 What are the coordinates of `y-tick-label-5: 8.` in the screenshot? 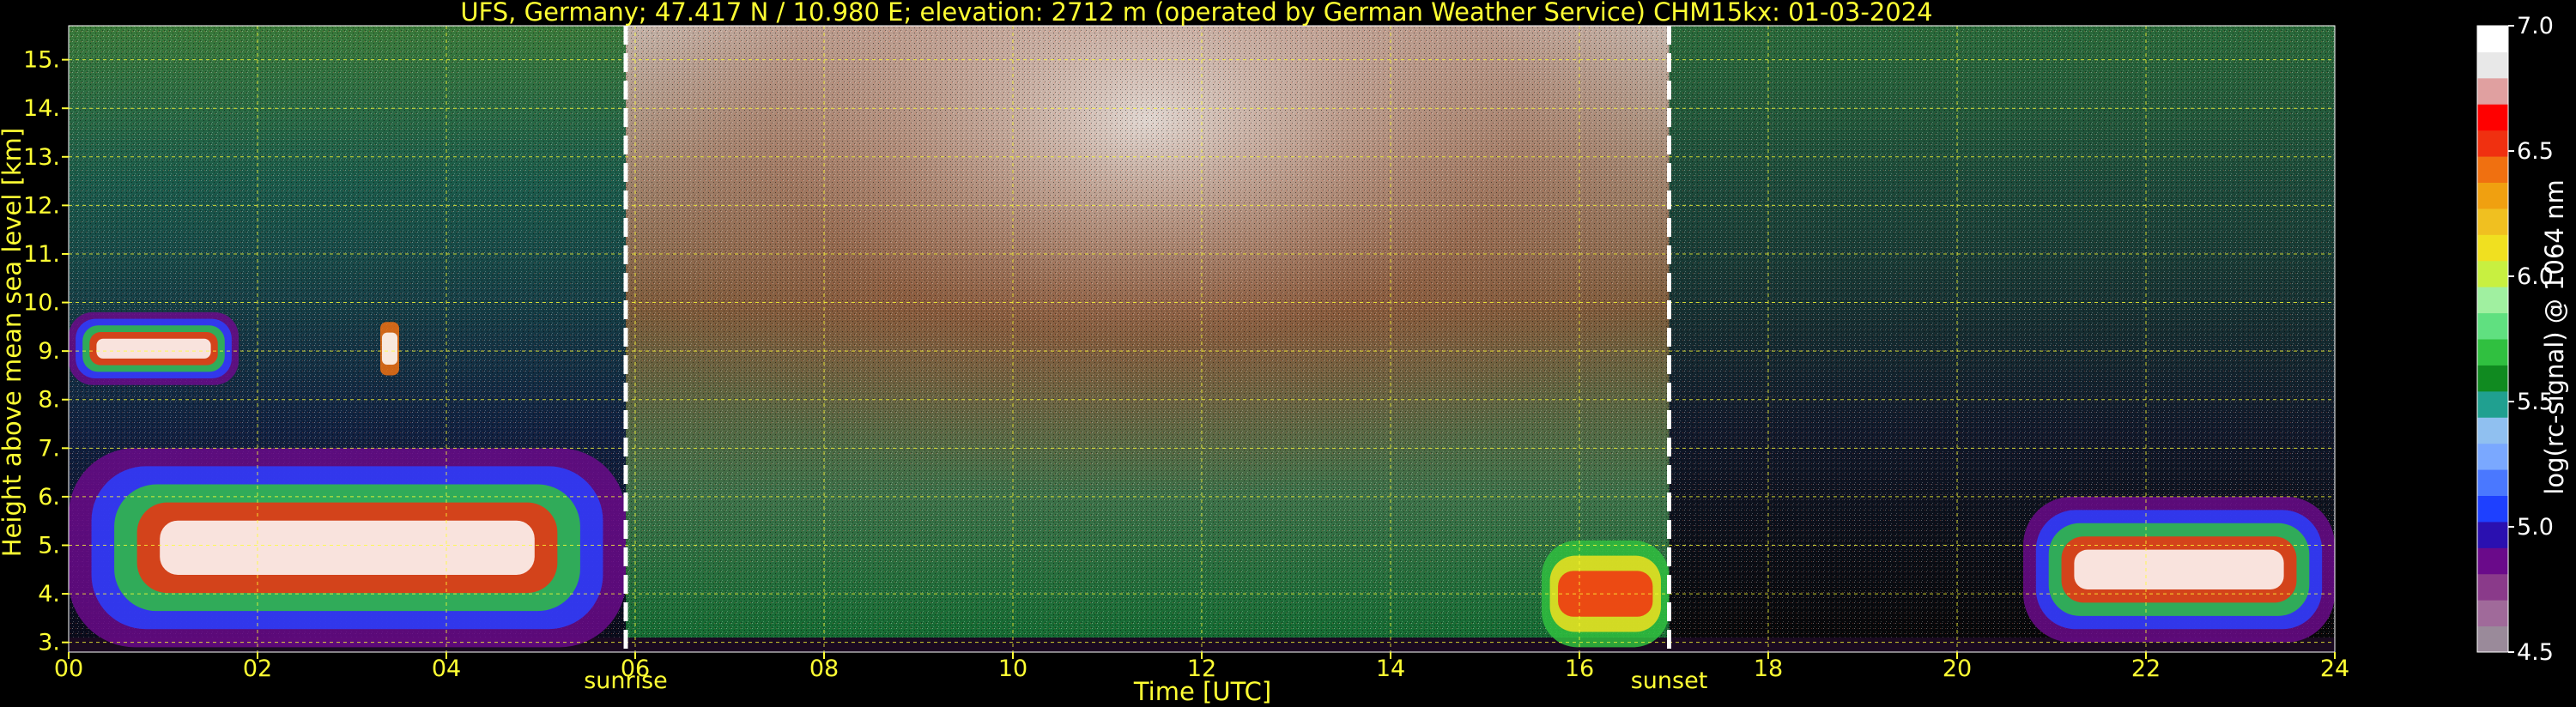 It's located at (49, 400).